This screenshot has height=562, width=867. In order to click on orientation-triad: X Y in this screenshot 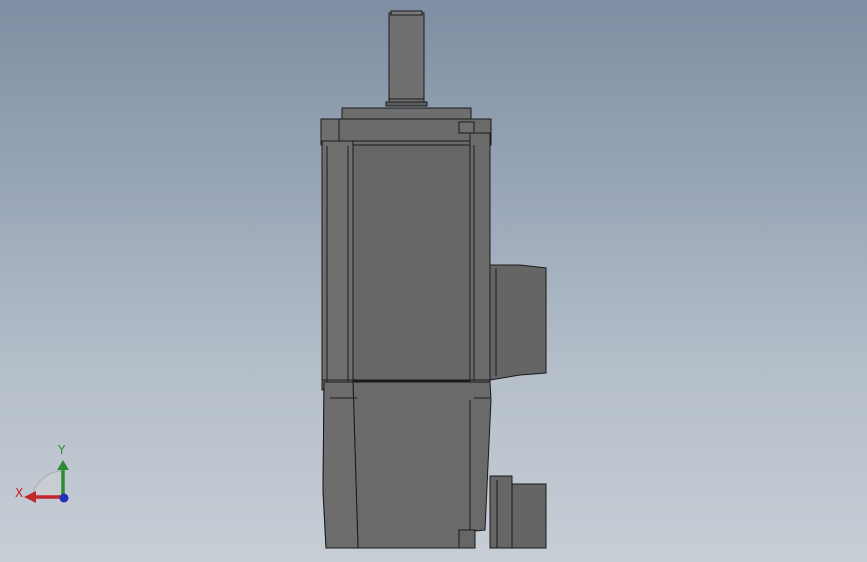, I will do `click(44, 475)`.